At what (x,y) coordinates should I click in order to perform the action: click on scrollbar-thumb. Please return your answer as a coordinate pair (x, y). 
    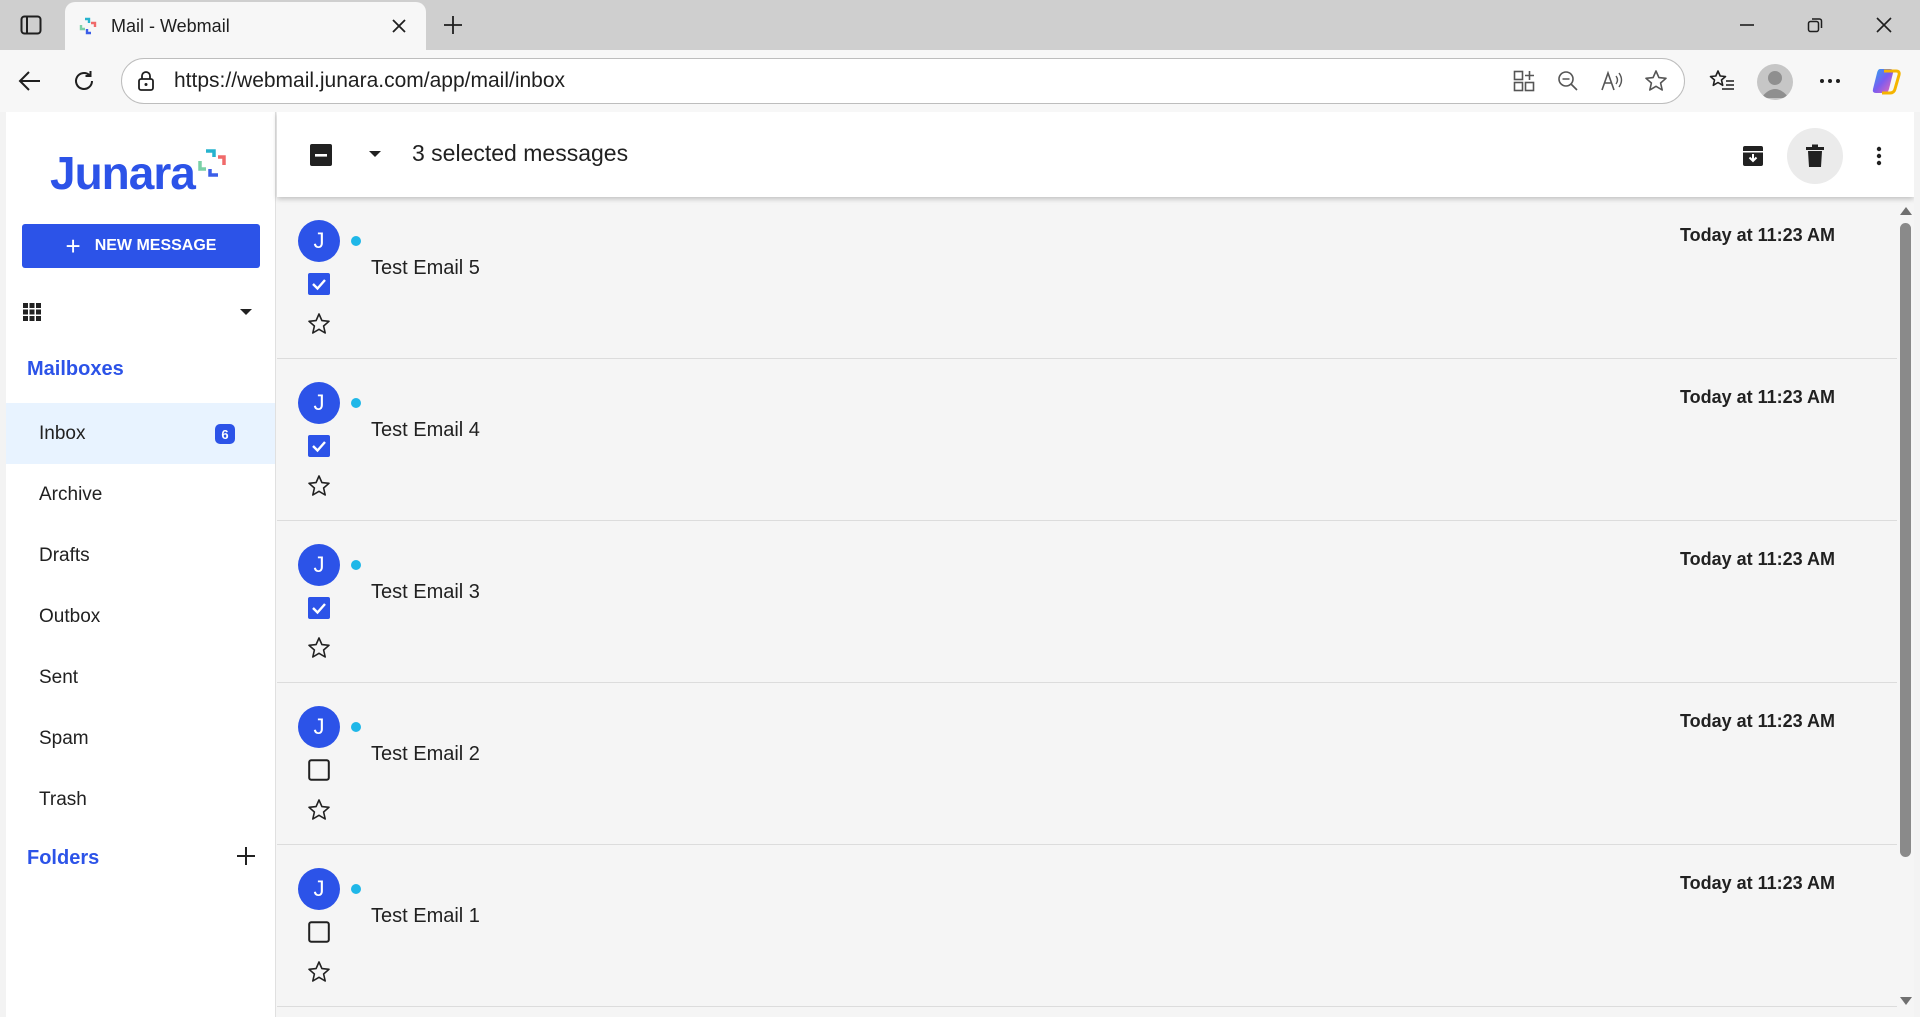
    Looking at the image, I should click on (1905, 540).